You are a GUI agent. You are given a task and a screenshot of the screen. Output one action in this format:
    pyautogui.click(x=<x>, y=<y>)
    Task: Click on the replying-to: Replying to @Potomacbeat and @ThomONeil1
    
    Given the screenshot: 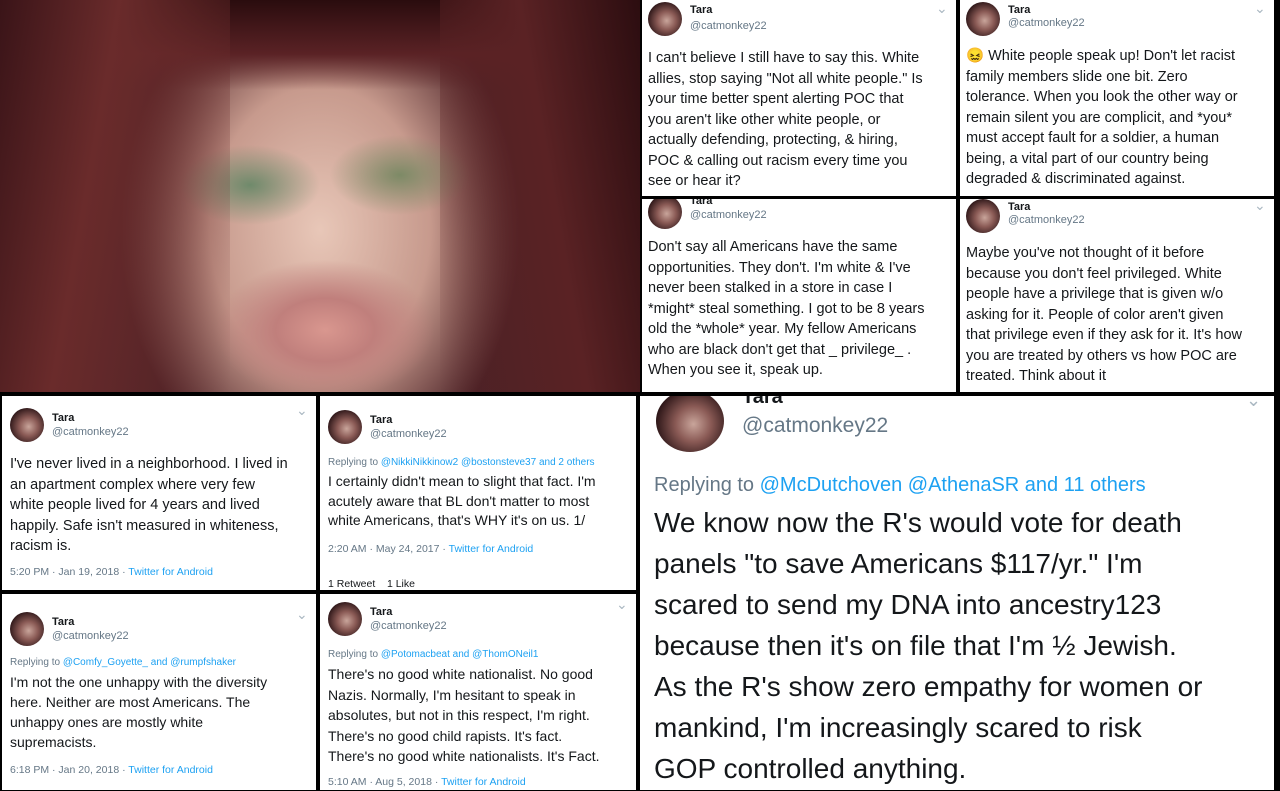 What is the action you would take?
    pyautogui.click(x=433, y=654)
    